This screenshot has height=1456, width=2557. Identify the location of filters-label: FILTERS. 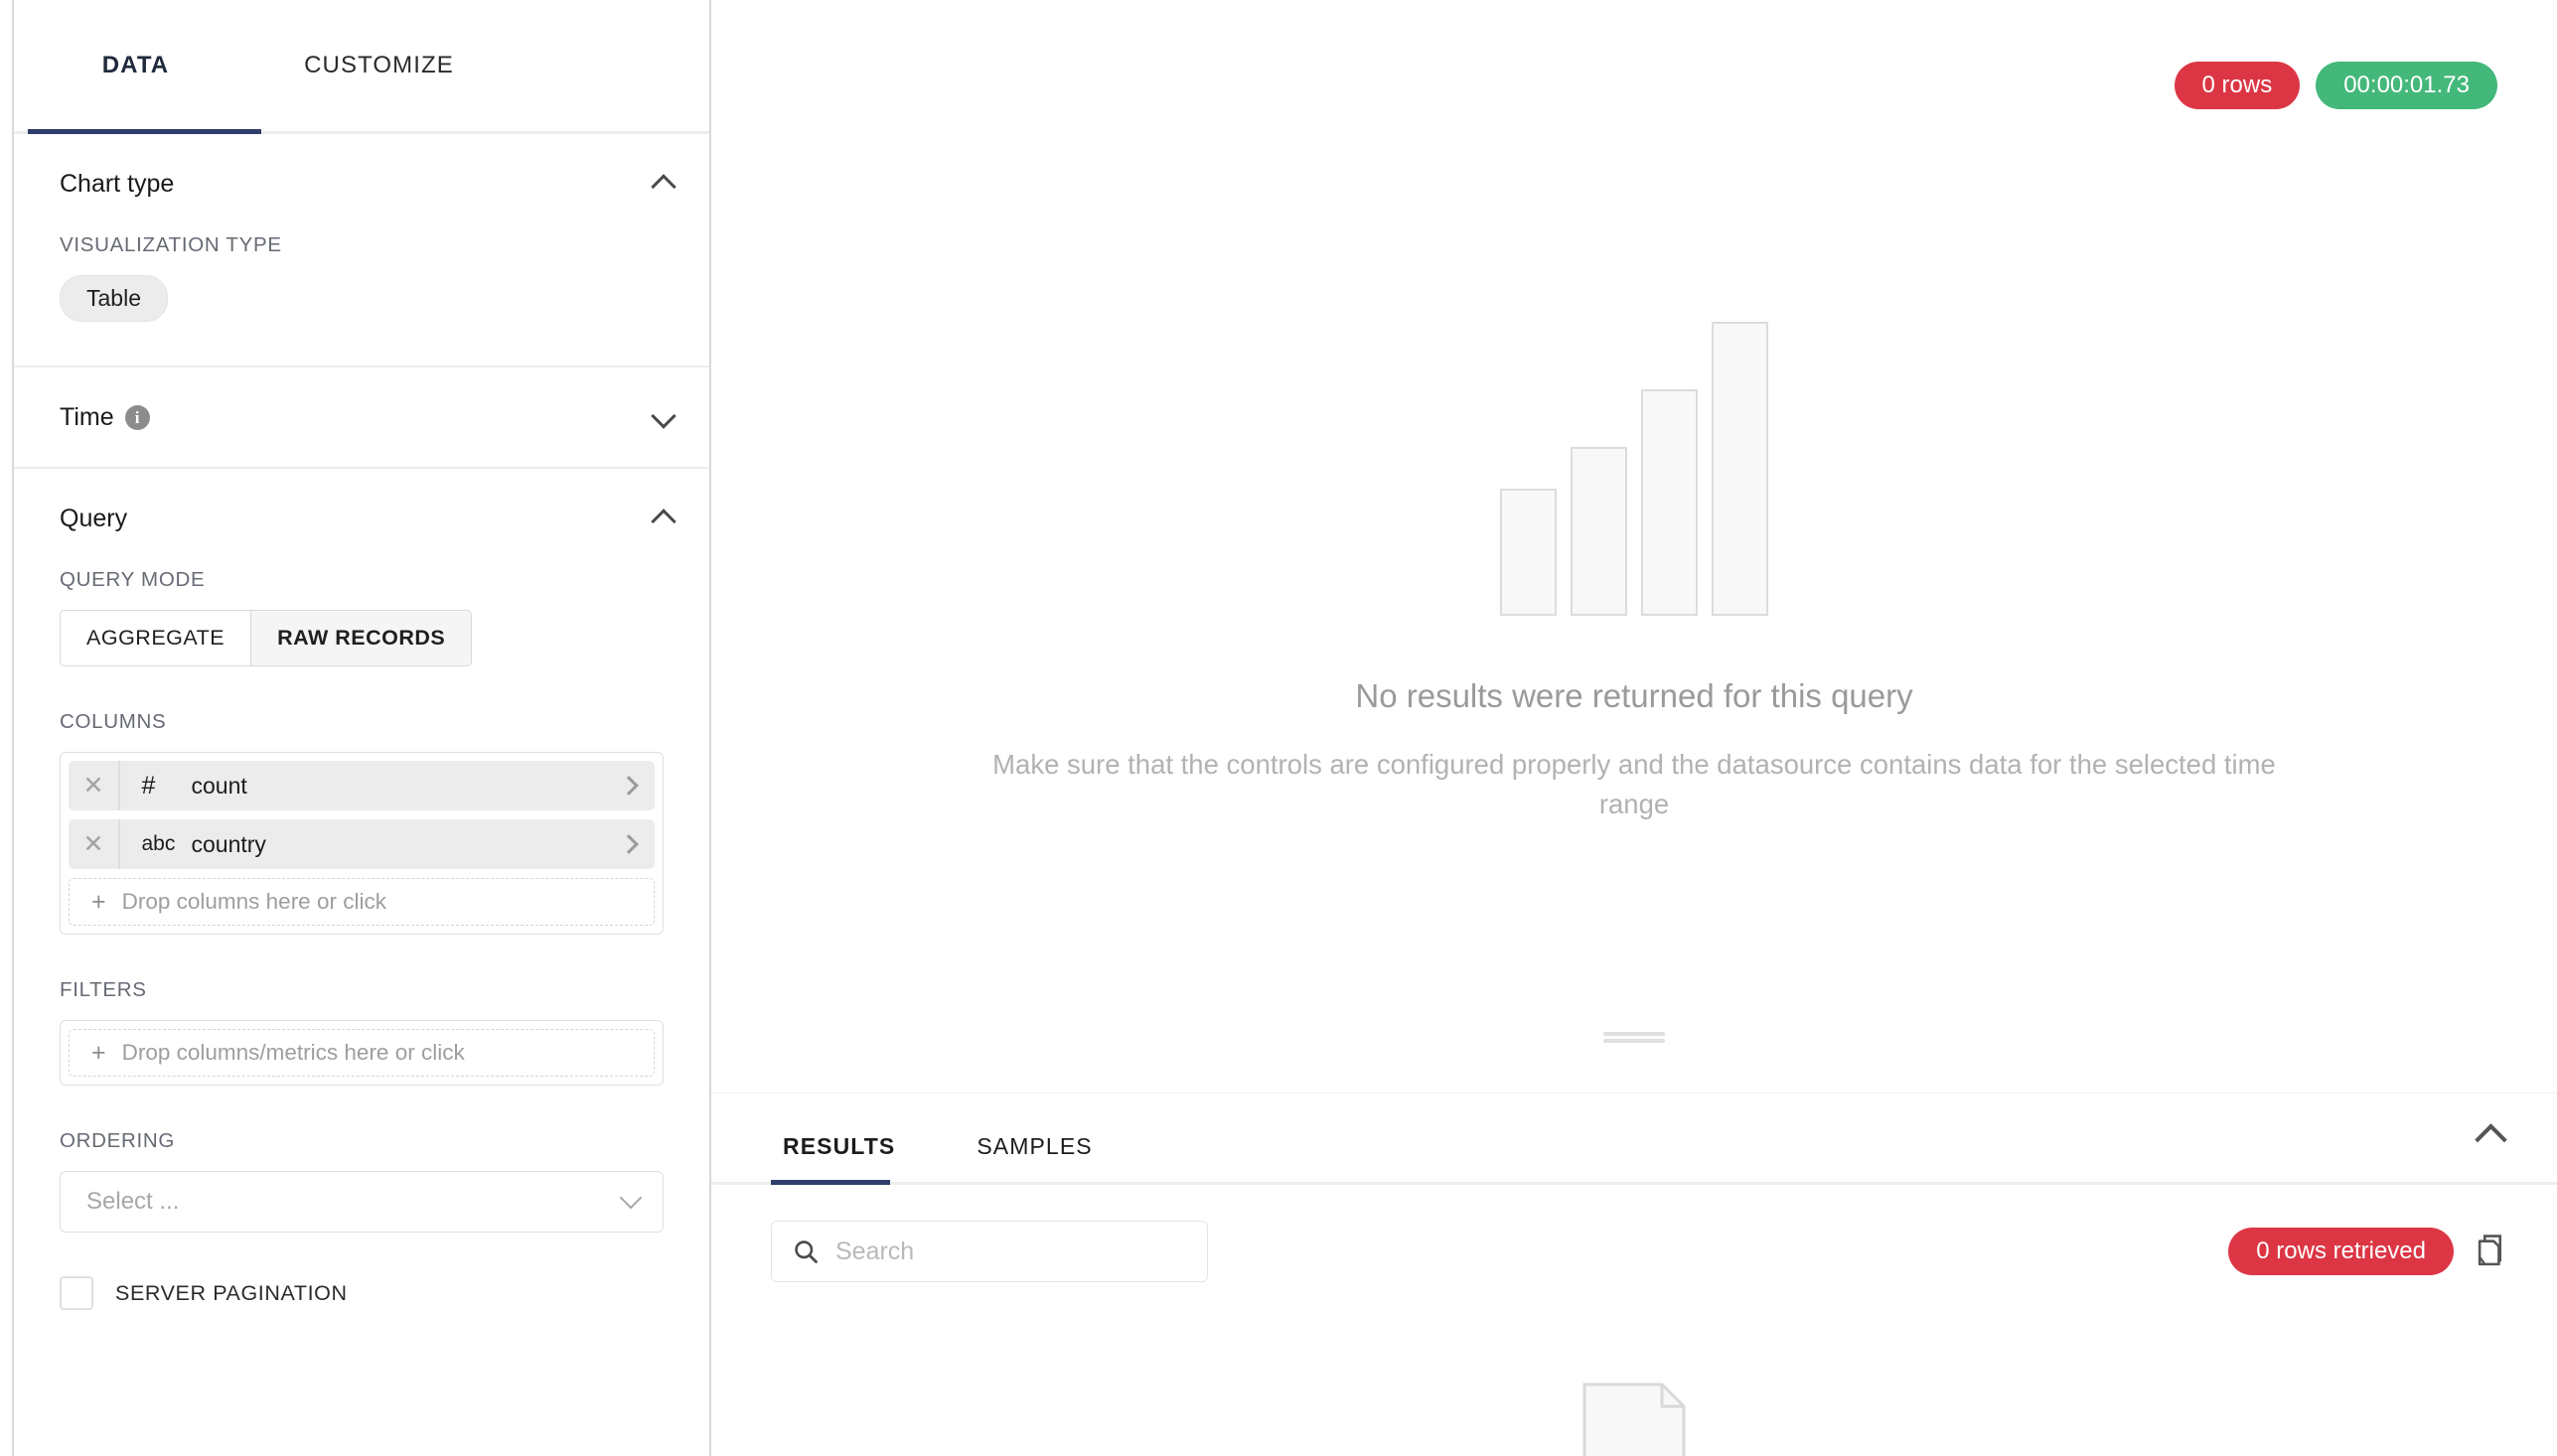
(103, 989).